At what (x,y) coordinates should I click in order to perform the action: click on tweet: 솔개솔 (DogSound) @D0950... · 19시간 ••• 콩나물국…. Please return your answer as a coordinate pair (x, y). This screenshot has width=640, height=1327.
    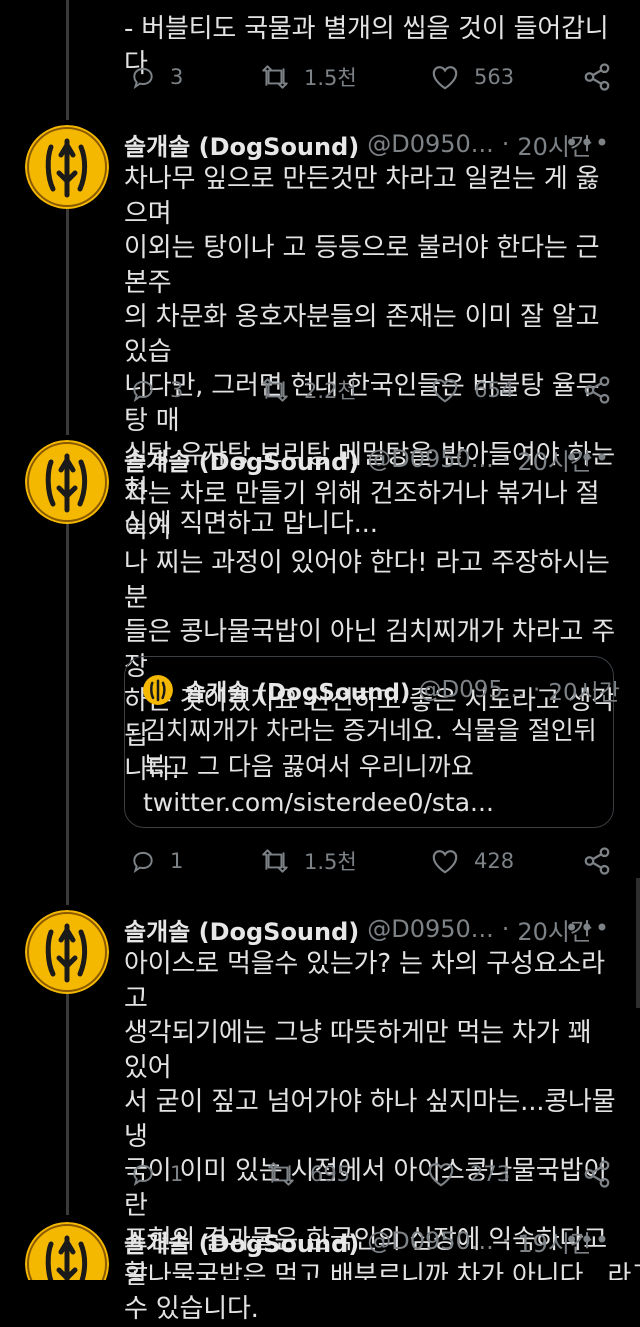
    Looking at the image, I should click on (320, 1251).